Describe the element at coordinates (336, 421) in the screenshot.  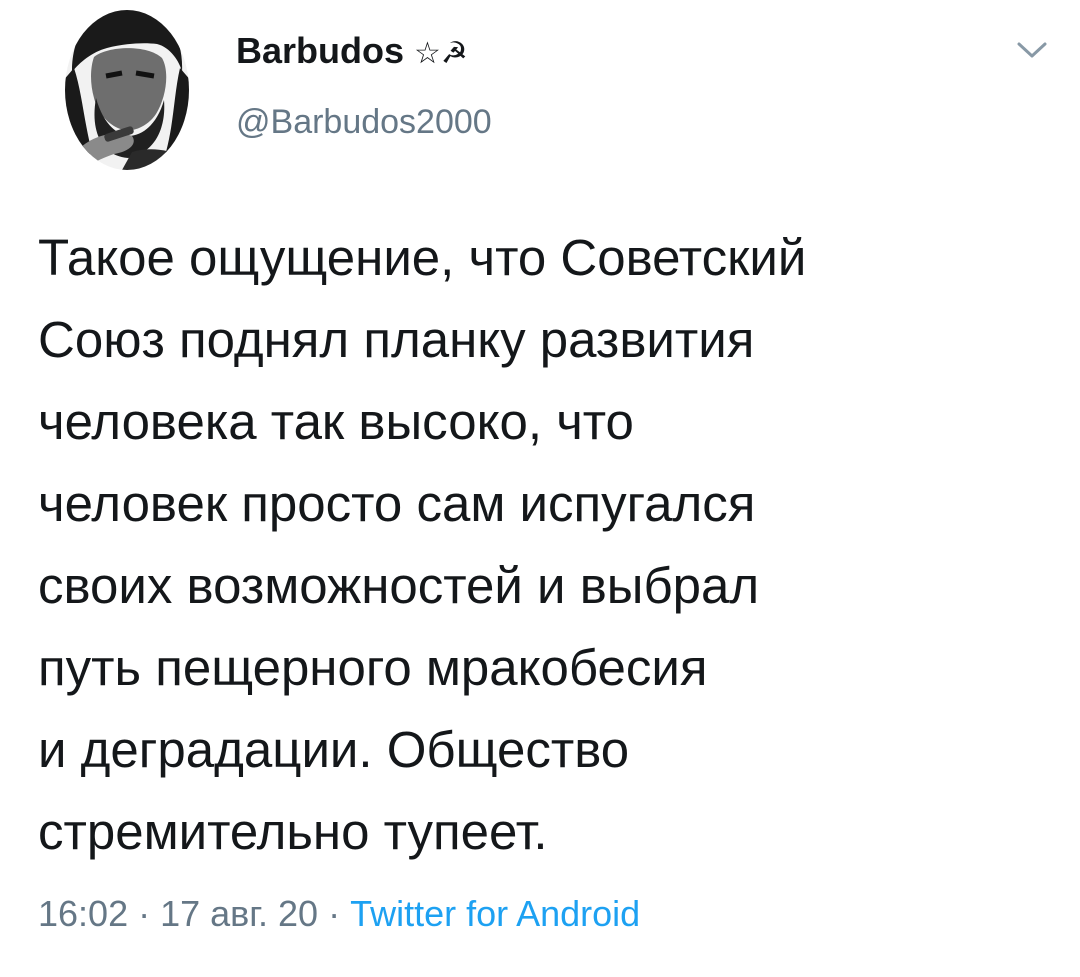
I see `tweet-text-line: человека так высоко, что` at that location.